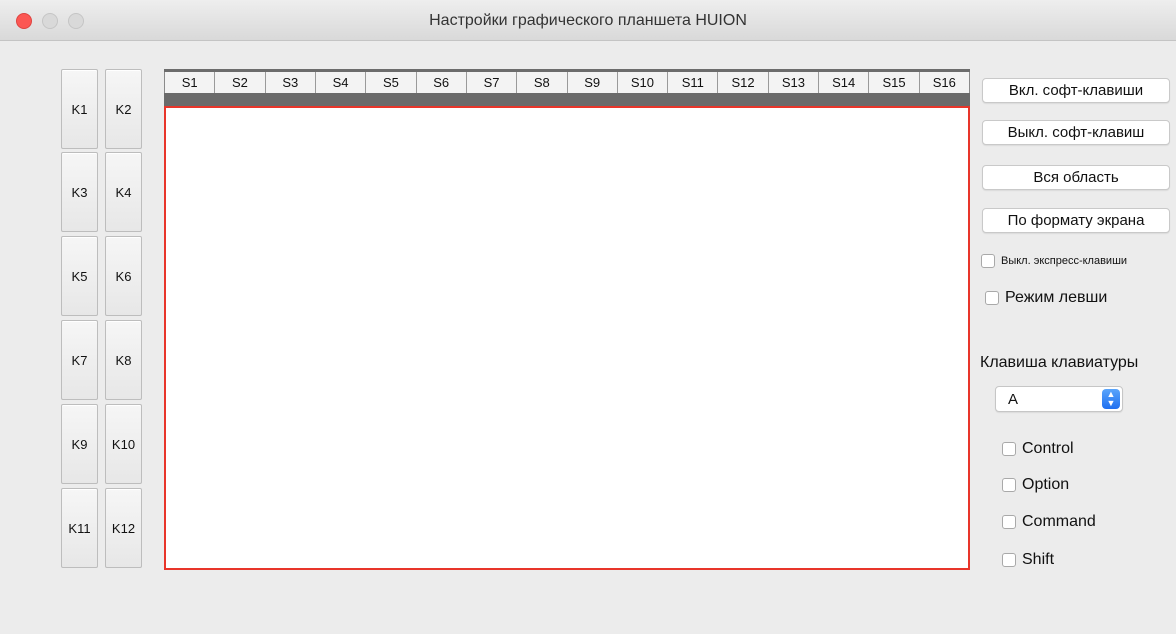 This screenshot has width=1176, height=634. I want to click on express-key-k6: K6, so click(123, 276).